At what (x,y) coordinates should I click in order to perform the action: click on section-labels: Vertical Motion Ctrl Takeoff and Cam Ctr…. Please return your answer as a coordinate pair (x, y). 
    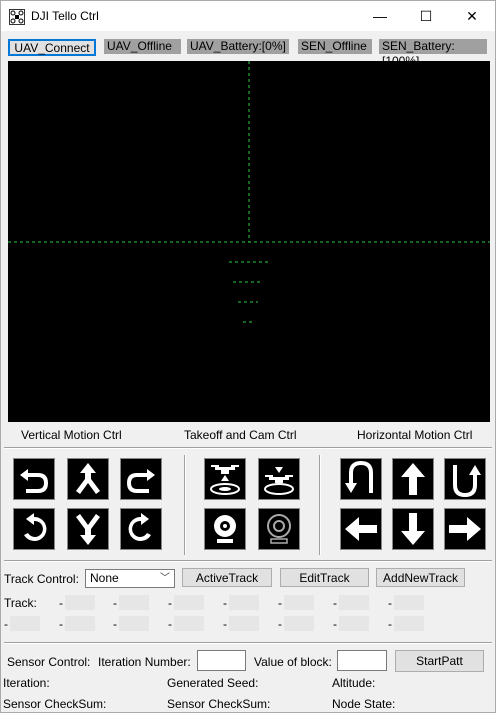
    Looking at the image, I should click on (248, 435).